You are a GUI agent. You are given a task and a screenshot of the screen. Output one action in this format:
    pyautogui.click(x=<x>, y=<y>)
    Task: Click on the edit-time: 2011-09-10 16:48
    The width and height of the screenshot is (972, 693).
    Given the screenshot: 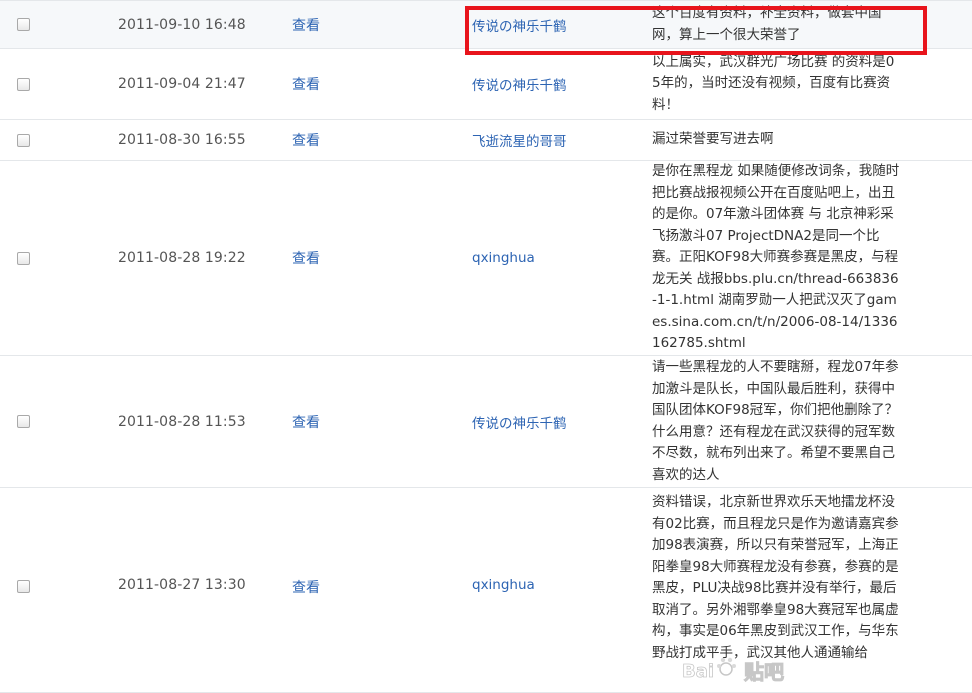 What is the action you would take?
    pyautogui.click(x=182, y=24)
    